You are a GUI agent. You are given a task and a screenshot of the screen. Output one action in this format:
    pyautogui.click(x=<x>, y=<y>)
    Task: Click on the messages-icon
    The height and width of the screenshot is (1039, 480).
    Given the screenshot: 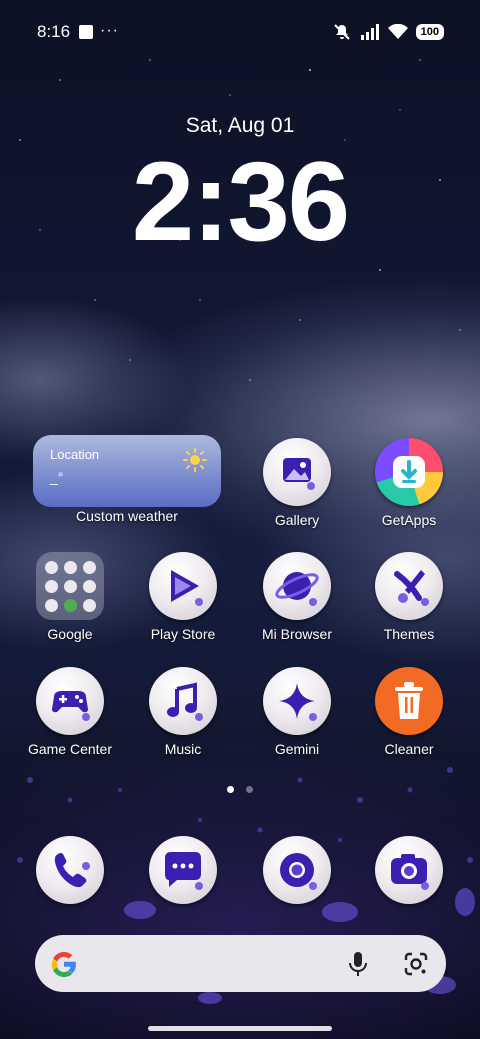 What is the action you would take?
    pyautogui.click(x=183, y=870)
    